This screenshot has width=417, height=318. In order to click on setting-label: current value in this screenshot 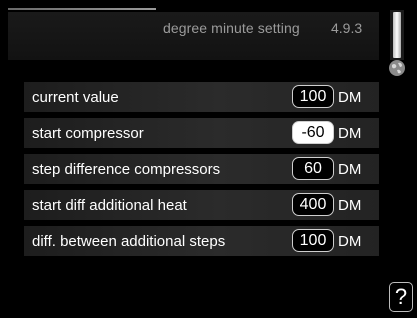, I will do `click(75, 97)`.